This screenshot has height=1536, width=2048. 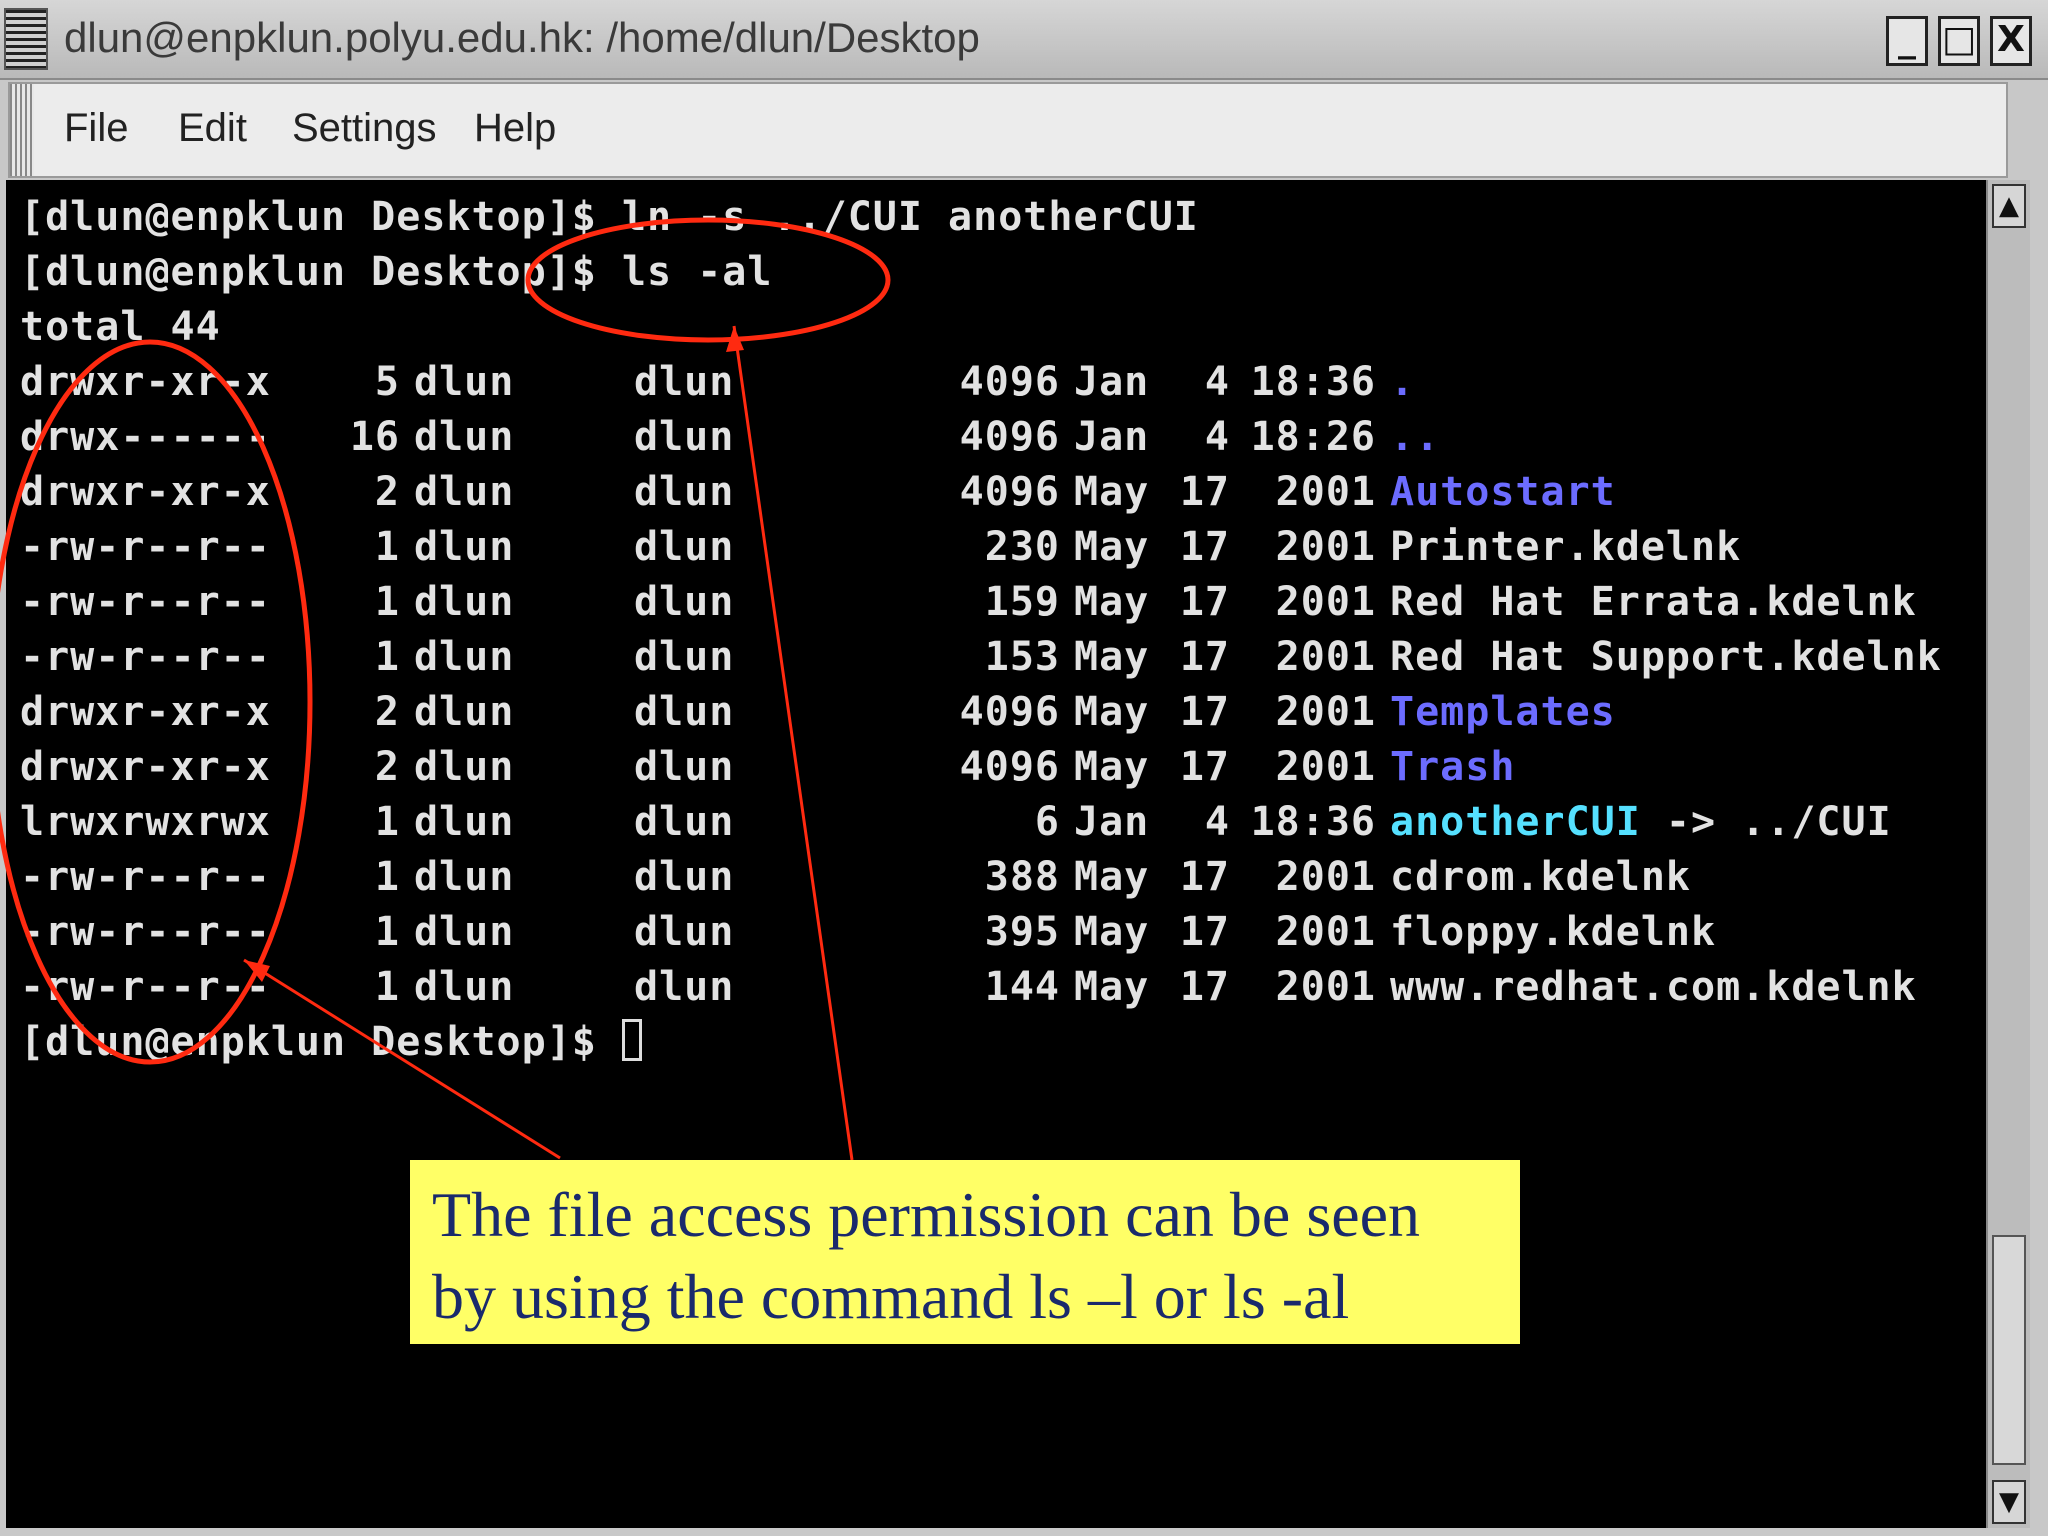 What do you see at coordinates (1653, 602) in the screenshot?
I see `listing-filename: Red Hat Errata.kdelnk` at bounding box center [1653, 602].